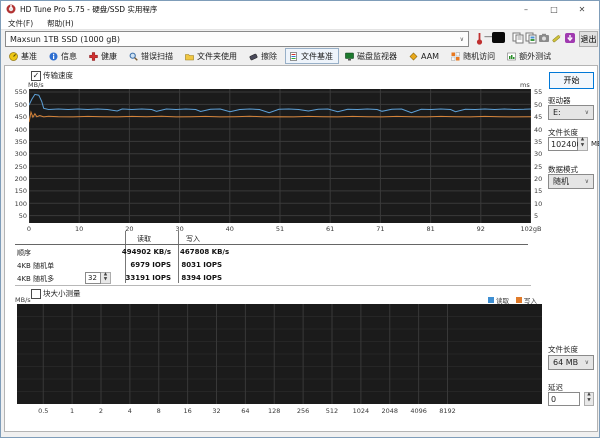 The image size is (600, 438). Describe the element at coordinates (425, 56) in the screenshot. I see `tab-aam: AAM` at that location.